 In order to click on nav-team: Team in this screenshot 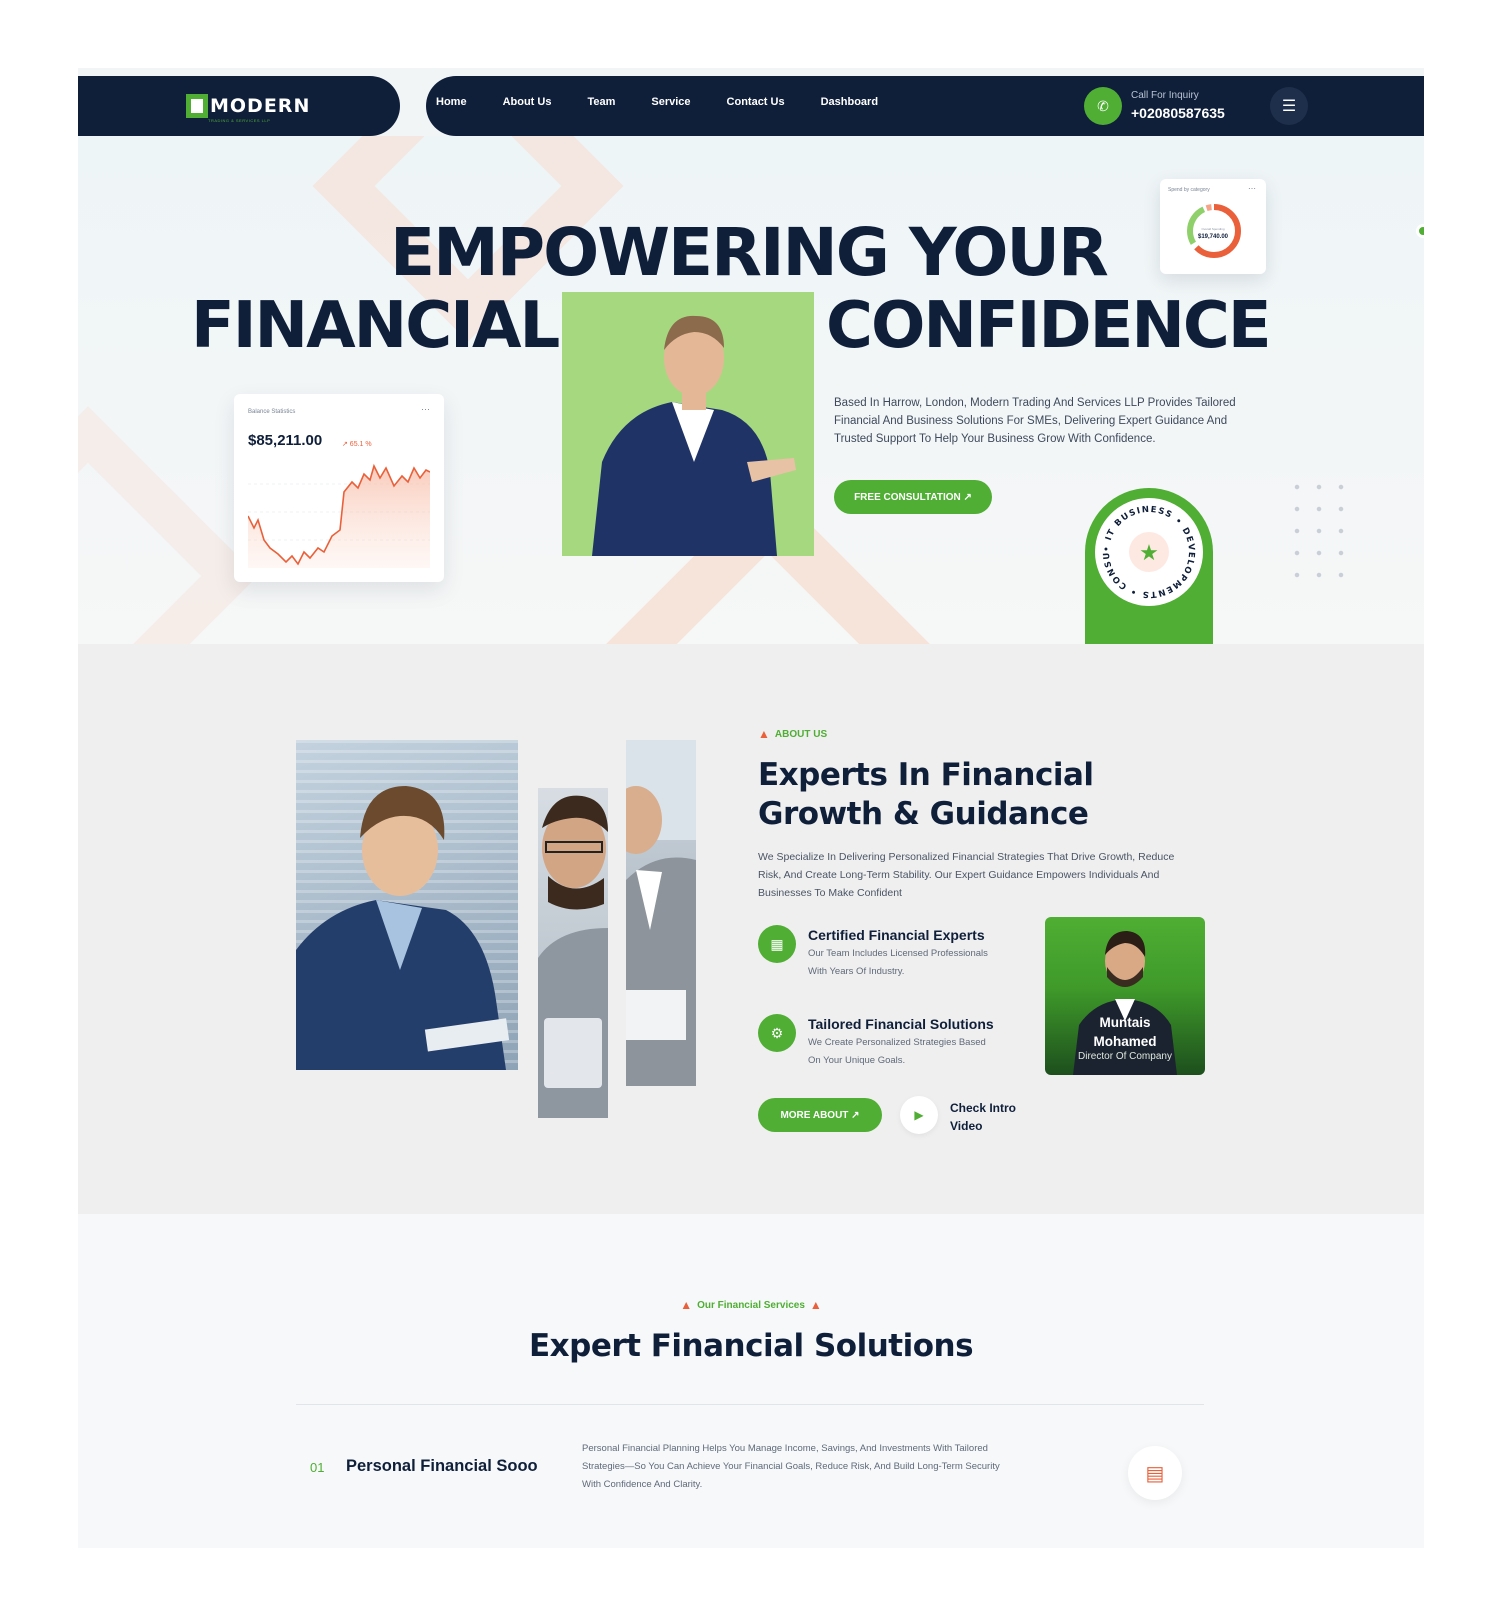, I will do `click(601, 102)`.